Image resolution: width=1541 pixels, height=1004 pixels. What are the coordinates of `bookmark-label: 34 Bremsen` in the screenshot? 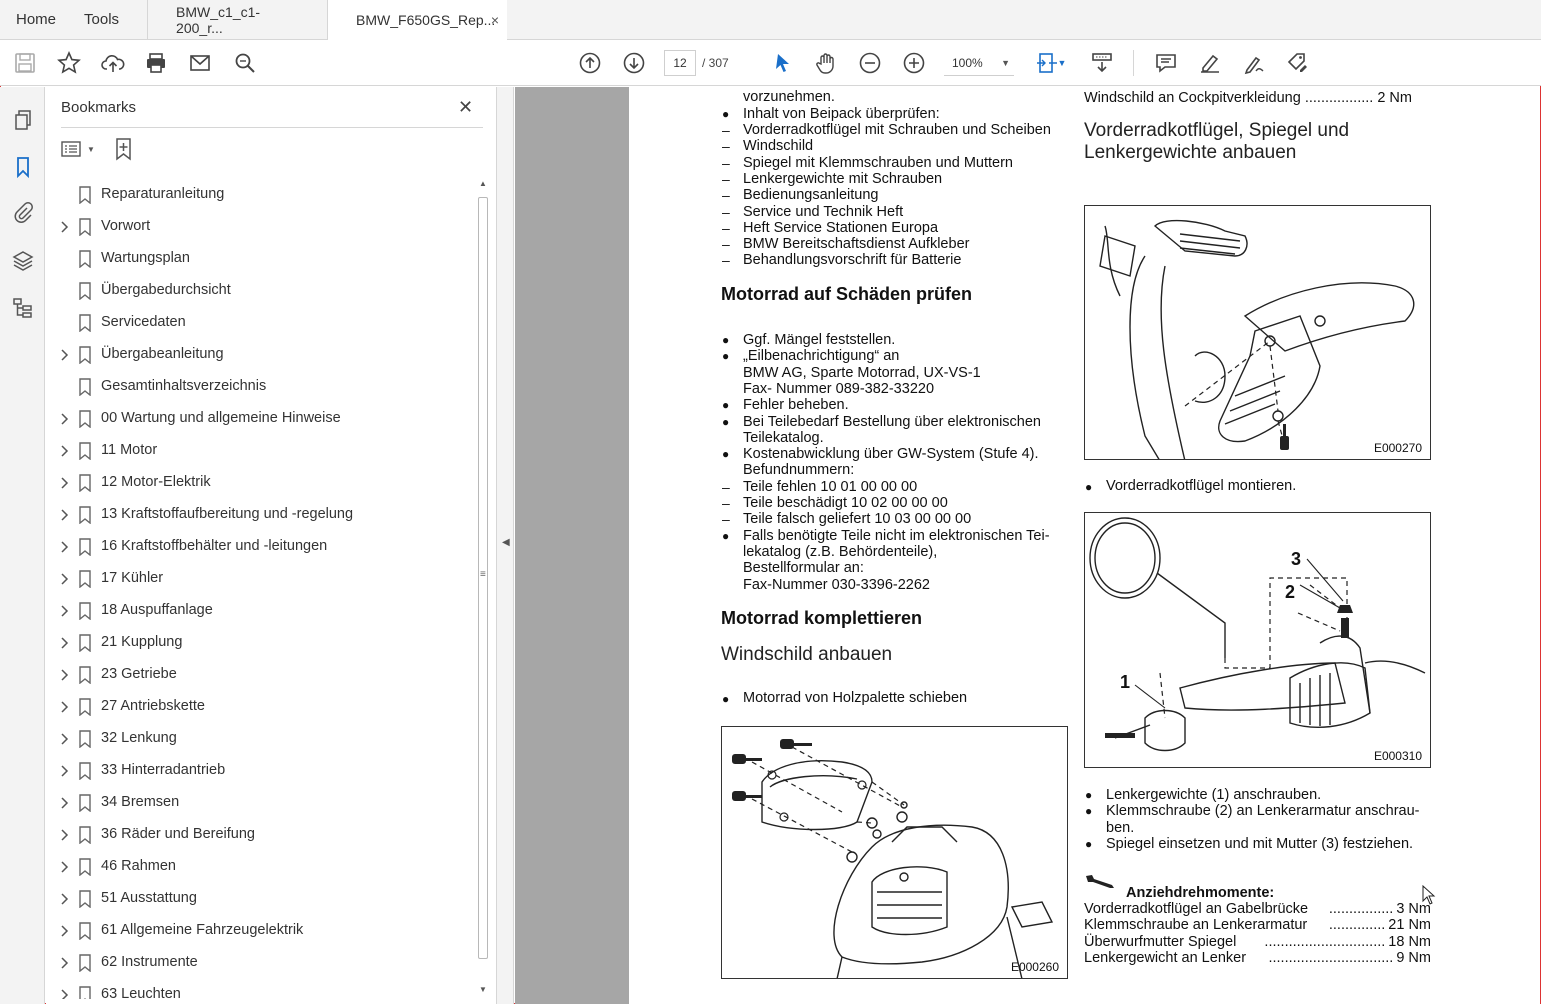 It's located at (140, 802).